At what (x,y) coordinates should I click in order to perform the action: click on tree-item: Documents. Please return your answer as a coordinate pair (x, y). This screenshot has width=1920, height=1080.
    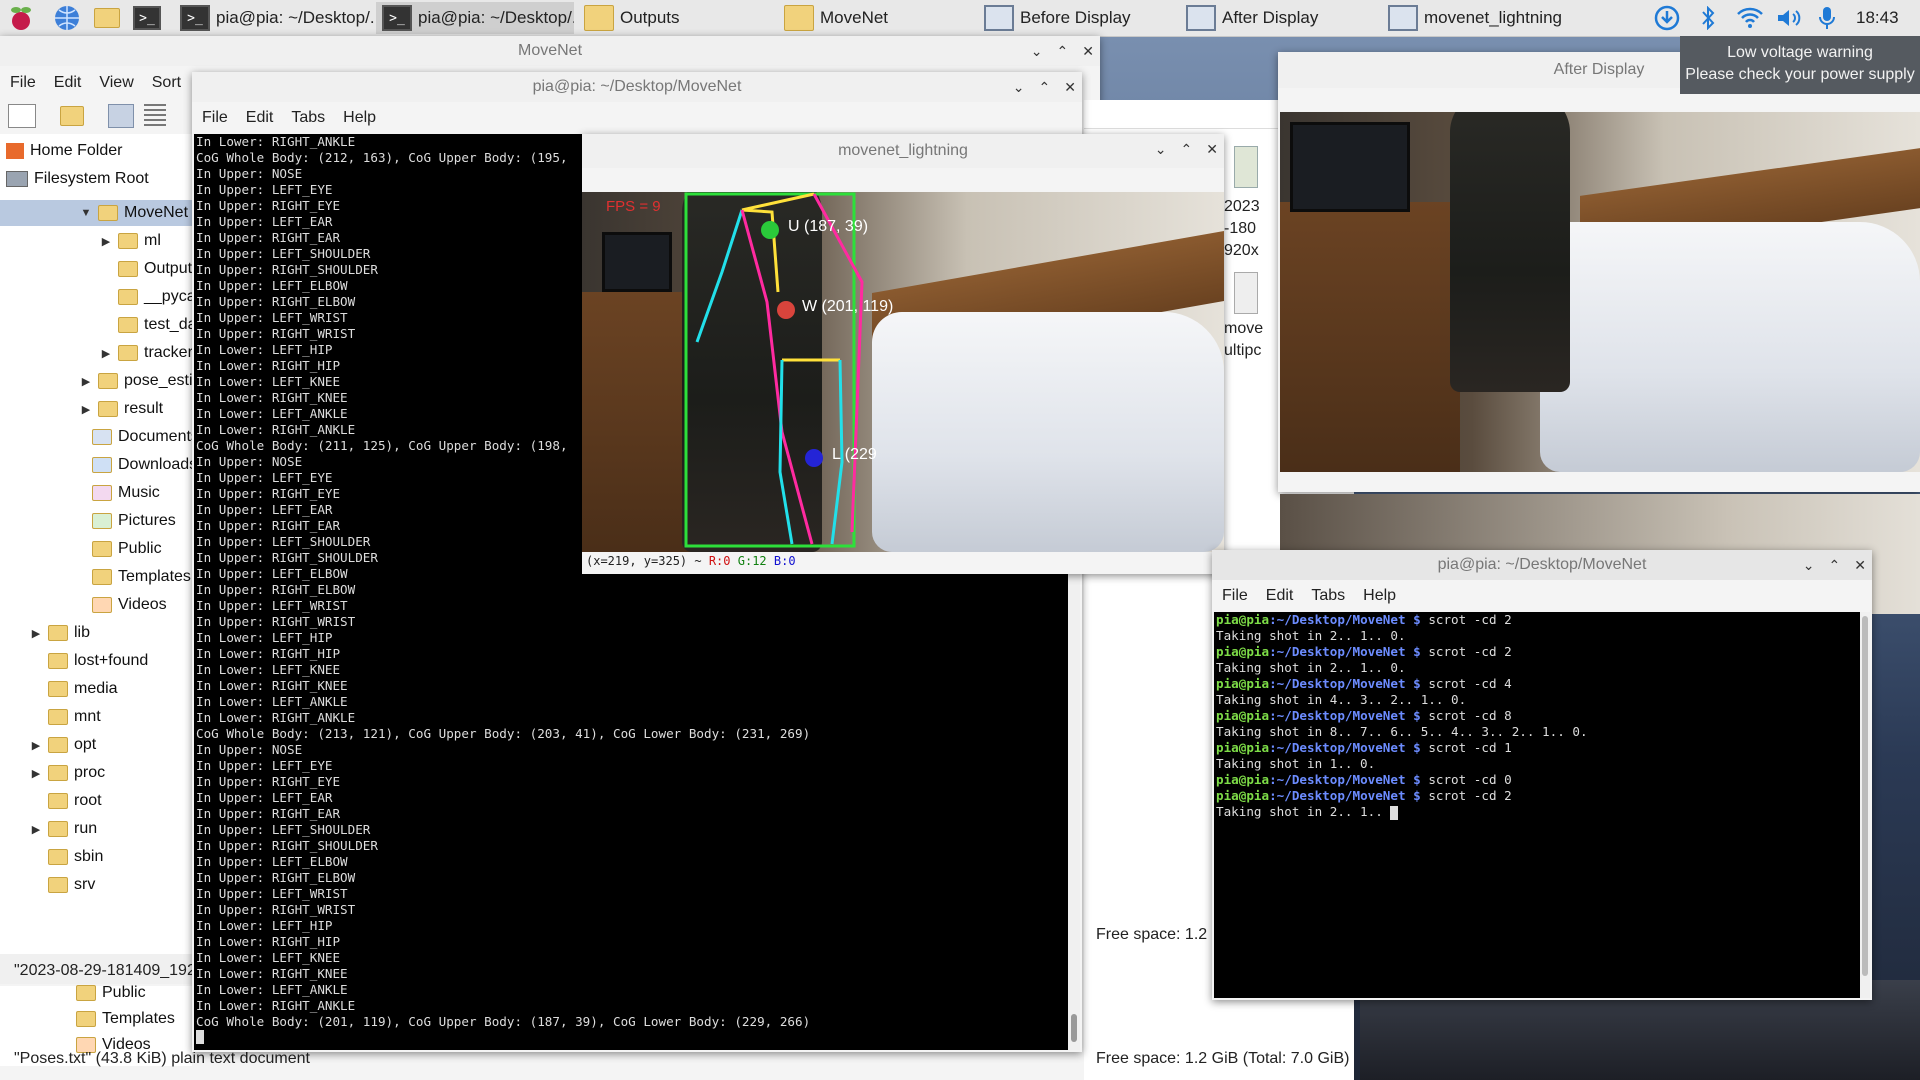
    Looking at the image, I should click on (99, 437).